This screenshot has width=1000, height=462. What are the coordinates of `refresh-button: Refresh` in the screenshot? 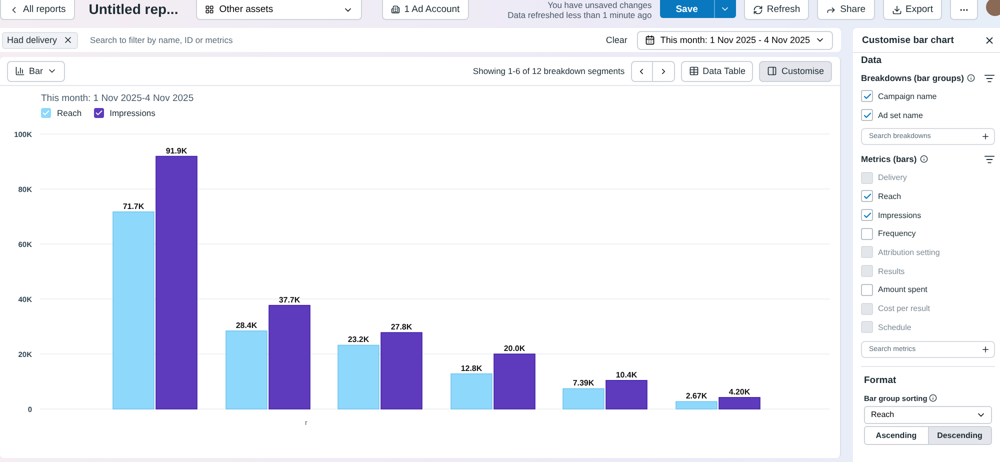 It's located at (777, 10).